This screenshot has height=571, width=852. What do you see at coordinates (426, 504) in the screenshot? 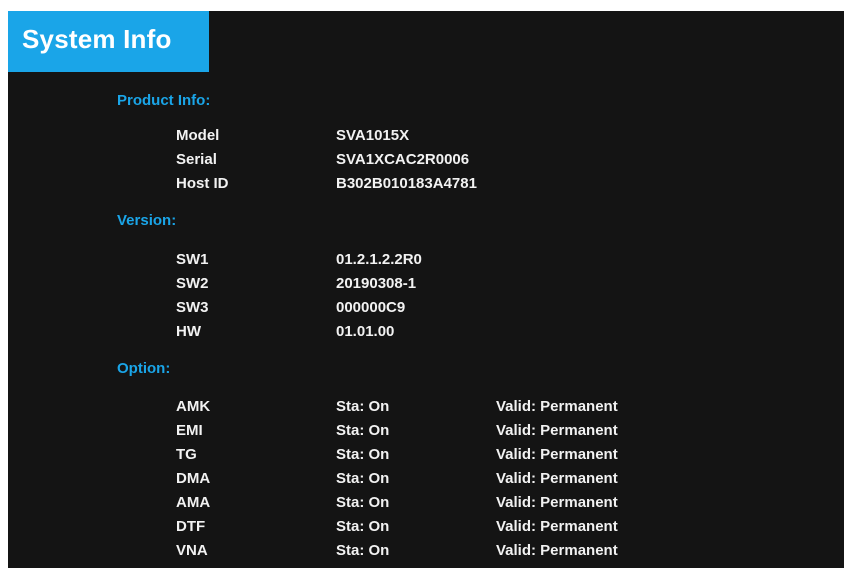
I see `option-row-ama: AMA Sta: On Valid: Permanent` at bounding box center [426, 504].